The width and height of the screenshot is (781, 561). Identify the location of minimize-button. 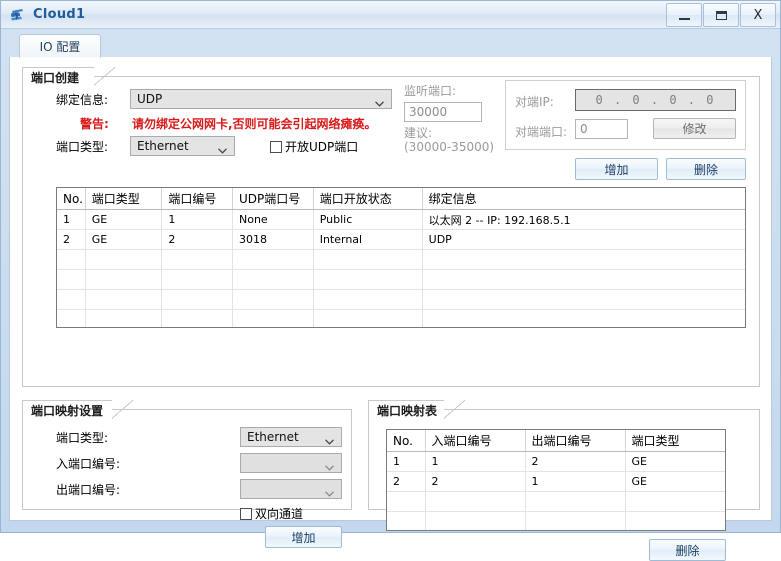
(684, 15).